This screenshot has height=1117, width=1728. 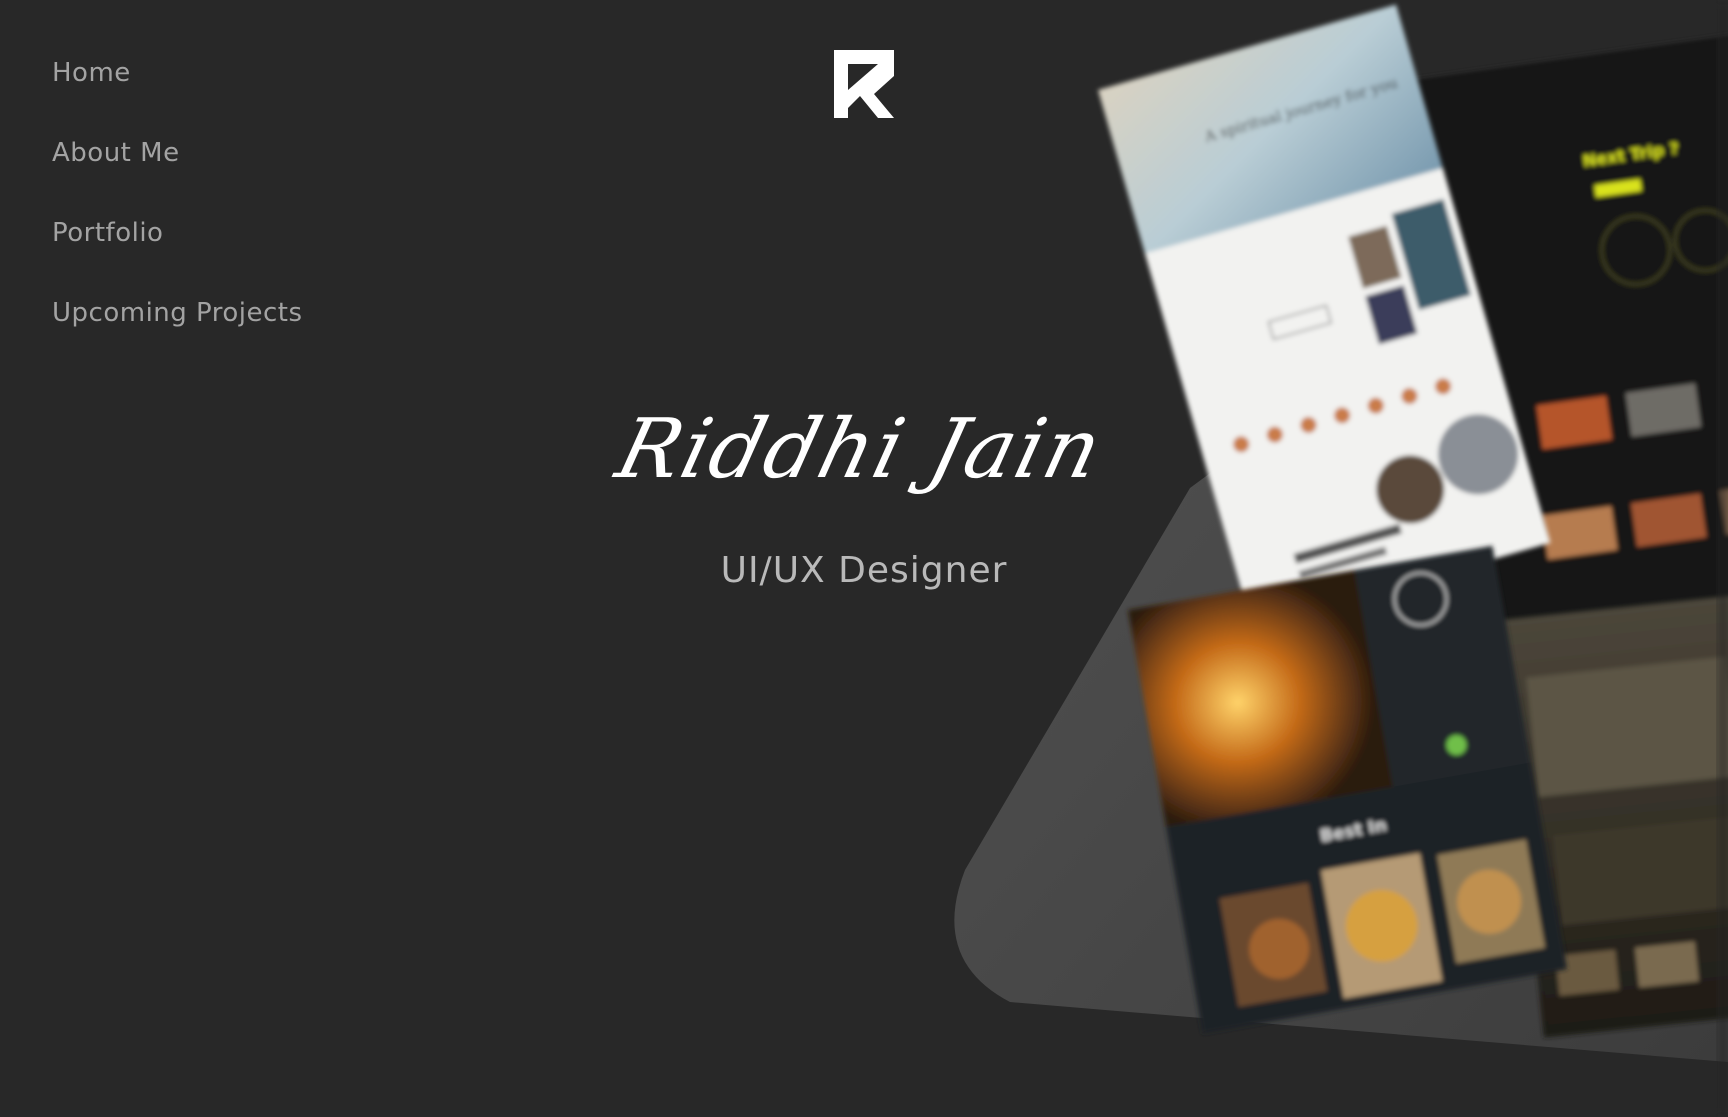 I want to click on nav-home-link: Home, so click(x=177, y=90).